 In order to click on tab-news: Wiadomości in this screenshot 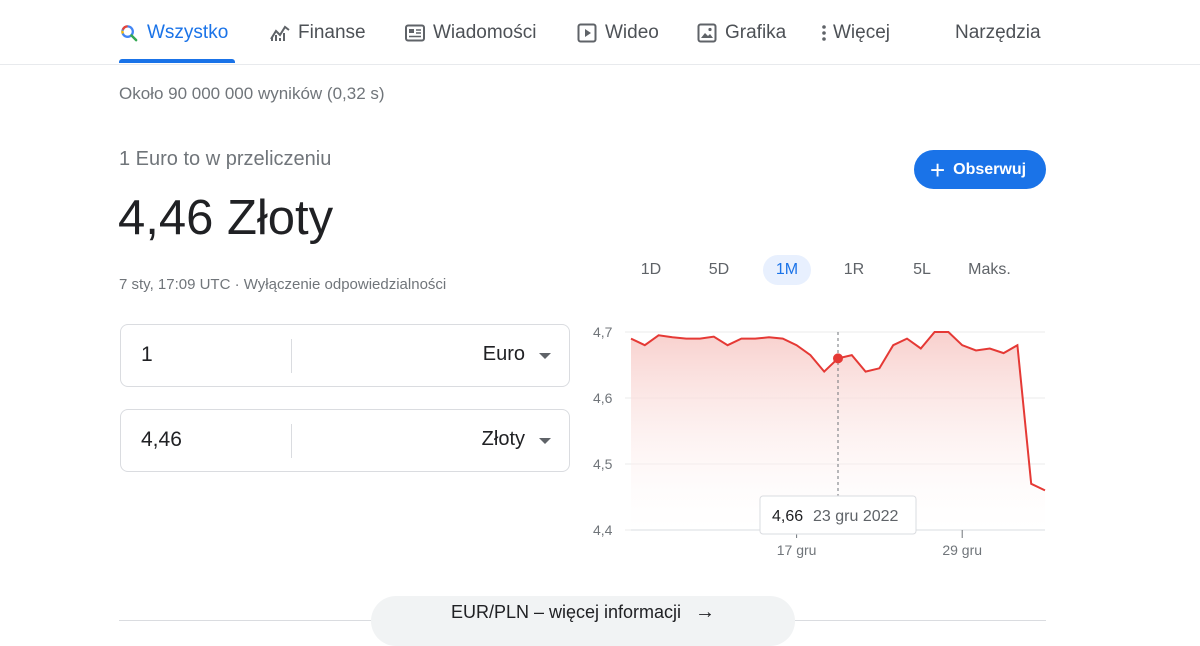, I will do `click(470, 33)`.